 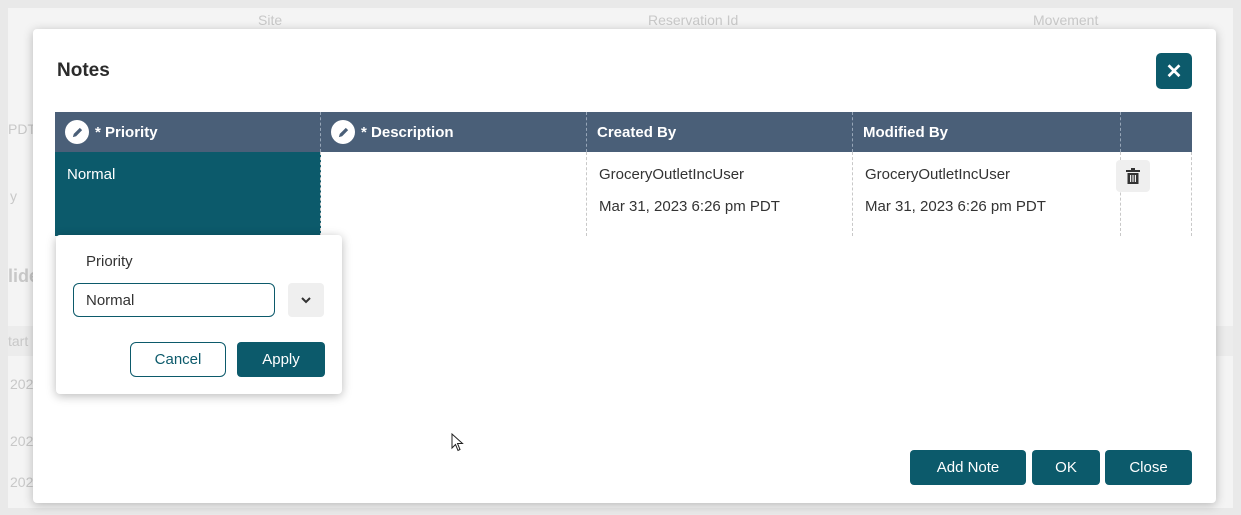 I want to click on chevron-down-icon, so click(x=306, y=299).